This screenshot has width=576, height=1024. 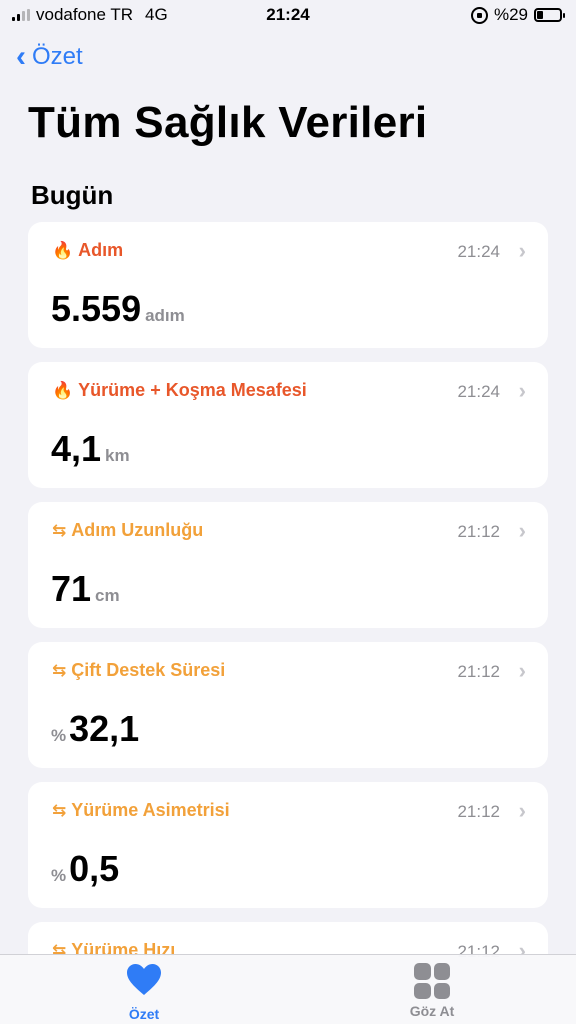 What do you see at coordinates (288, 425) in the screenshot?
I see `metric-card: 🔥 Yürüme + Koşma Mesafesi 21:24 › 4,1 km` at bounding box center [288, 425].